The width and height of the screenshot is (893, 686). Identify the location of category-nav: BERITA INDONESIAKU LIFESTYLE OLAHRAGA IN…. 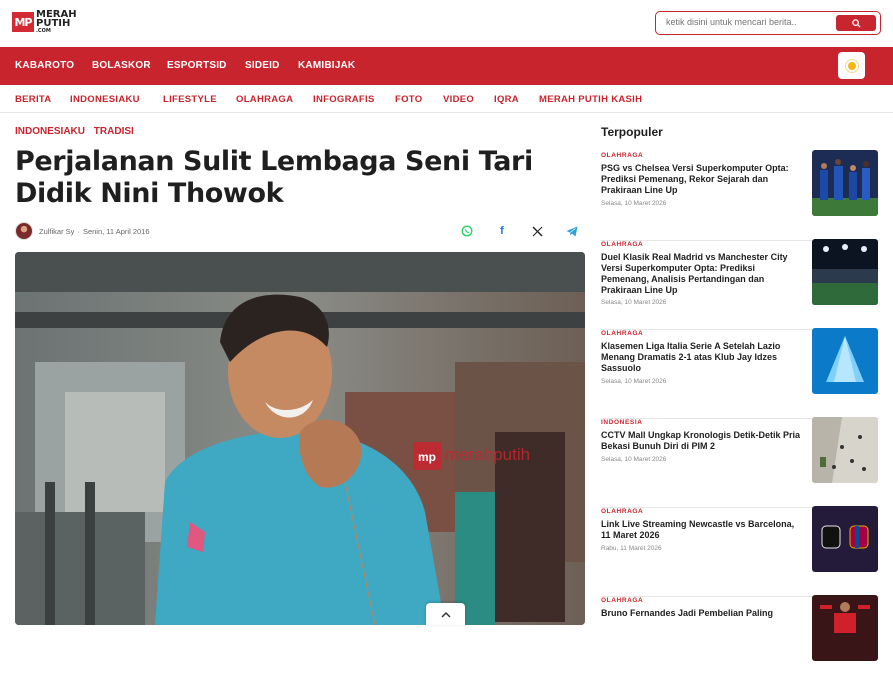
(446, 99).